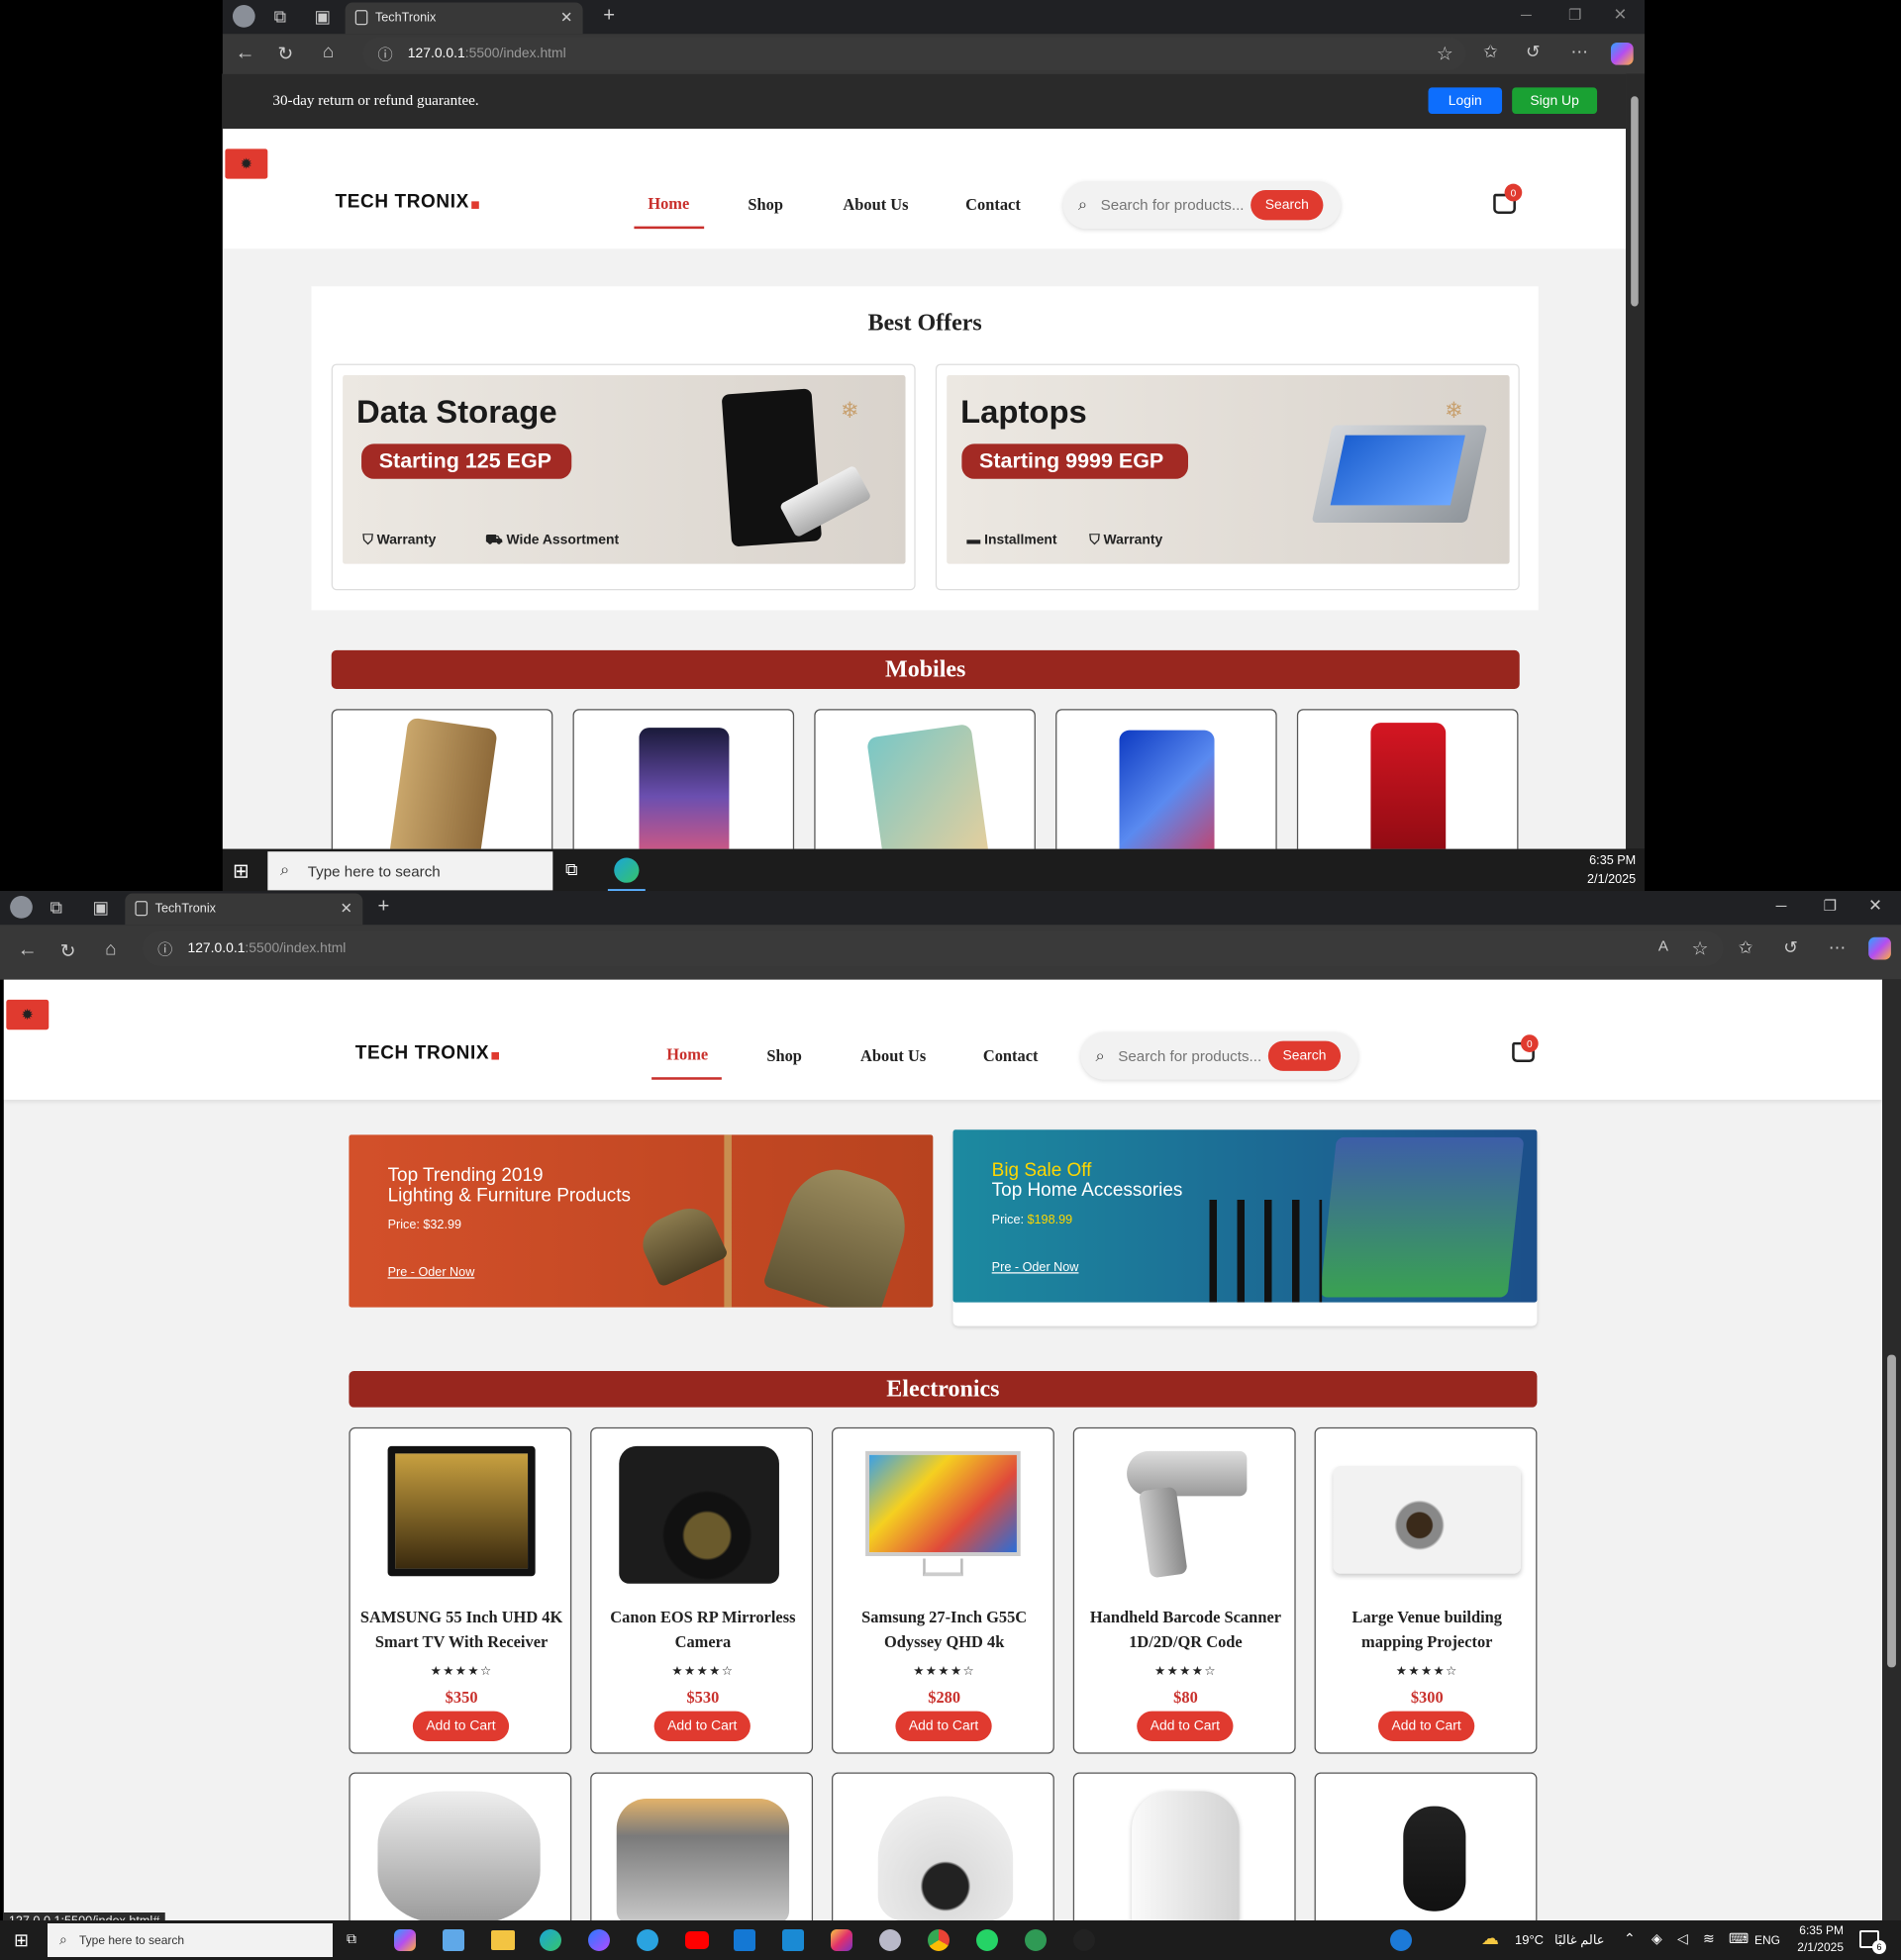 This screenshot has width=1901, height=1960. Describe the element at coordinates (1490, 1938) in the screenshot. I see `weather-icon: ☁` at that location.